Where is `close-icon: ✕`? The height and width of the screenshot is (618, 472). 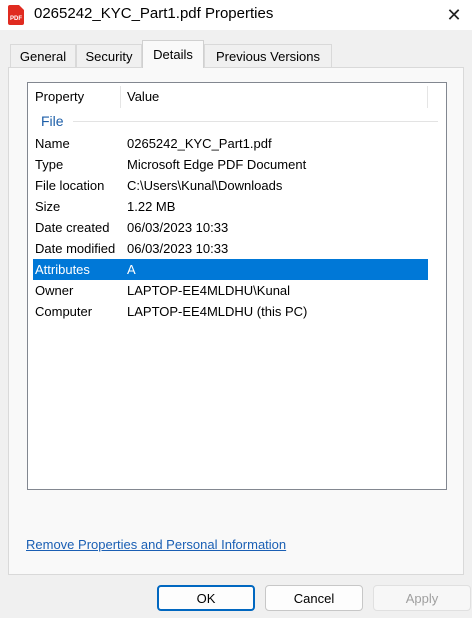 close-icon: ✕ is located at coordinates (454, 14).